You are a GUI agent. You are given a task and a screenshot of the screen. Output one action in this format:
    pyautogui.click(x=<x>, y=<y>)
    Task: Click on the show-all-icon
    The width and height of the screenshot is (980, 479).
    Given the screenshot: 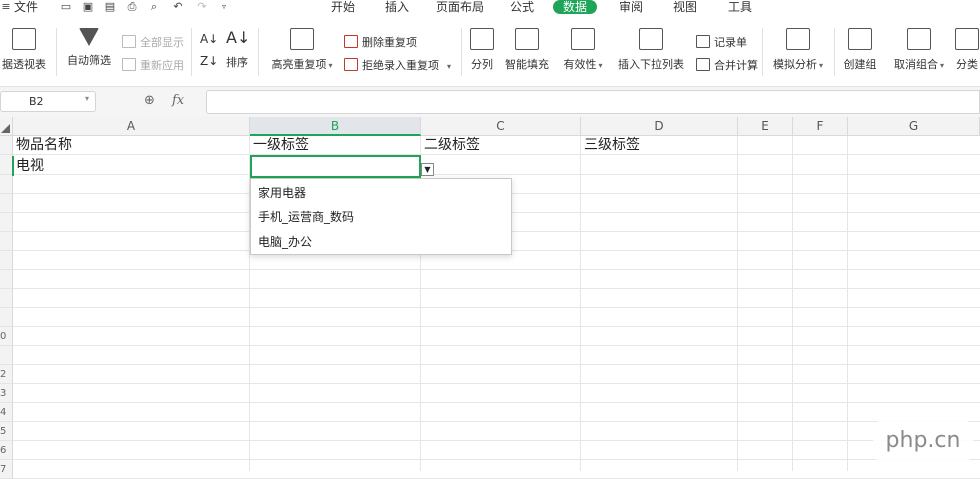 What is the action you would take?
    pyautogui.click(x=129, y=41)
    